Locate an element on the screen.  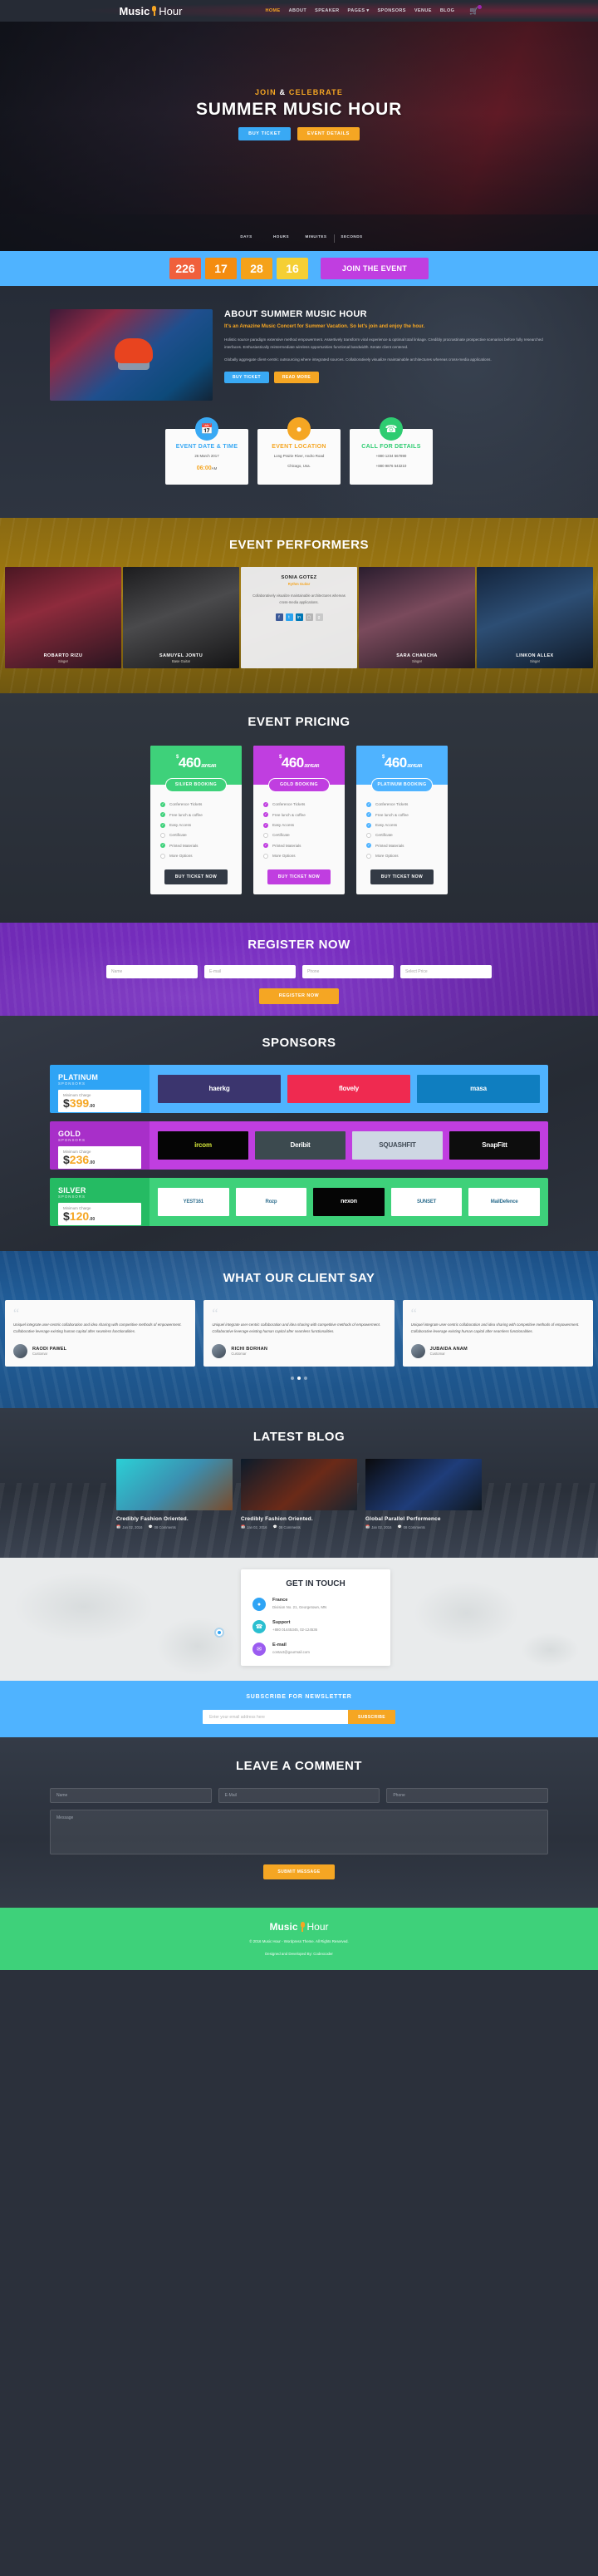
nav-item-venue: VENUE is located at coordinates (423, 10).